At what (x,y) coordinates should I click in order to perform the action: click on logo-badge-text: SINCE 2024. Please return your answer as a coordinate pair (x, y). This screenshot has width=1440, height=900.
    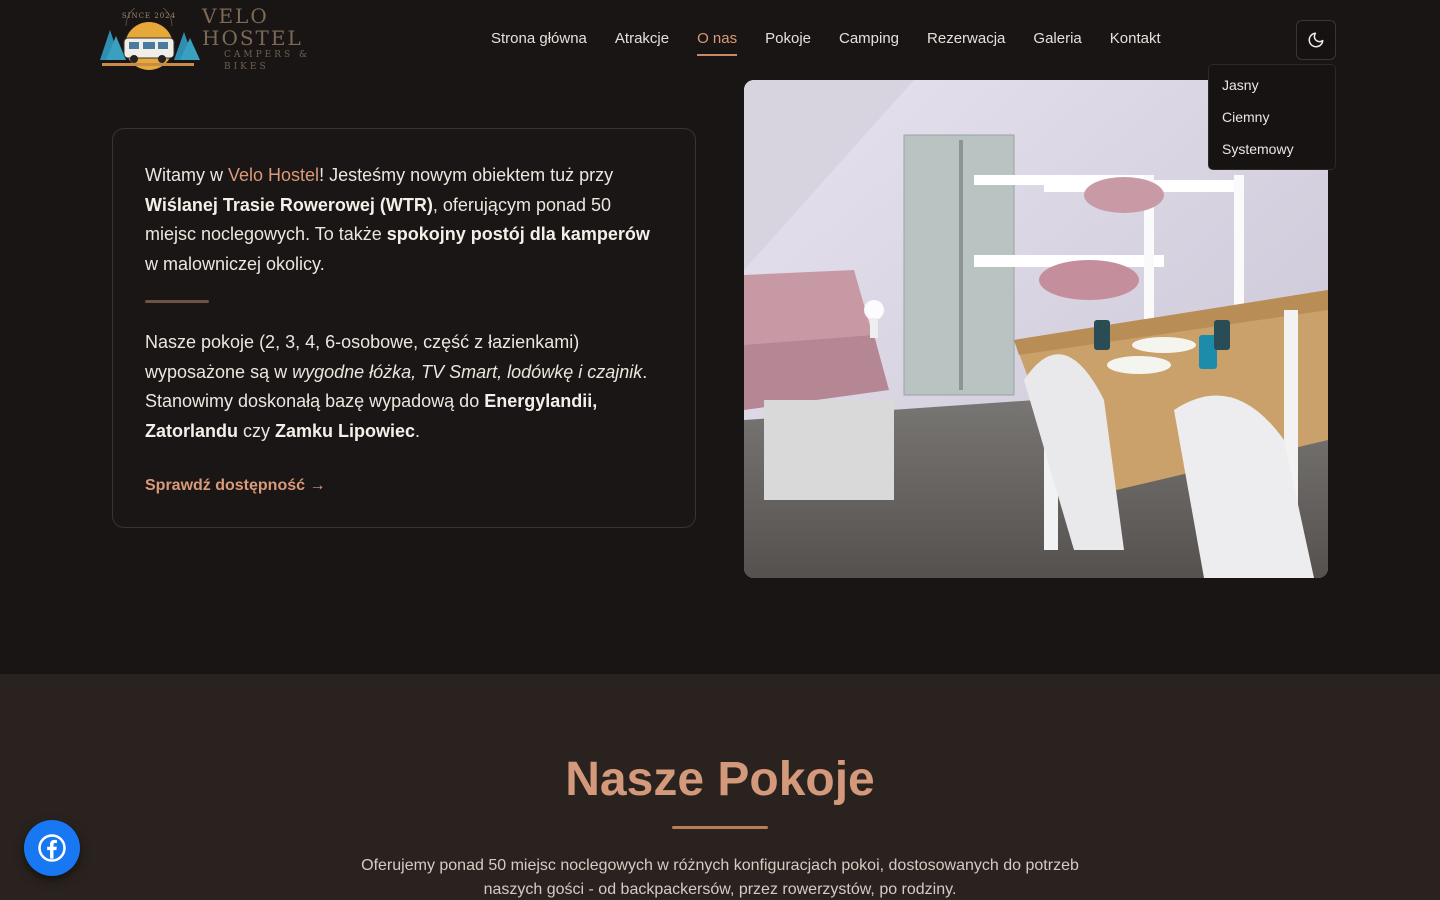
    Looking at the image, I should click on (149, 16).